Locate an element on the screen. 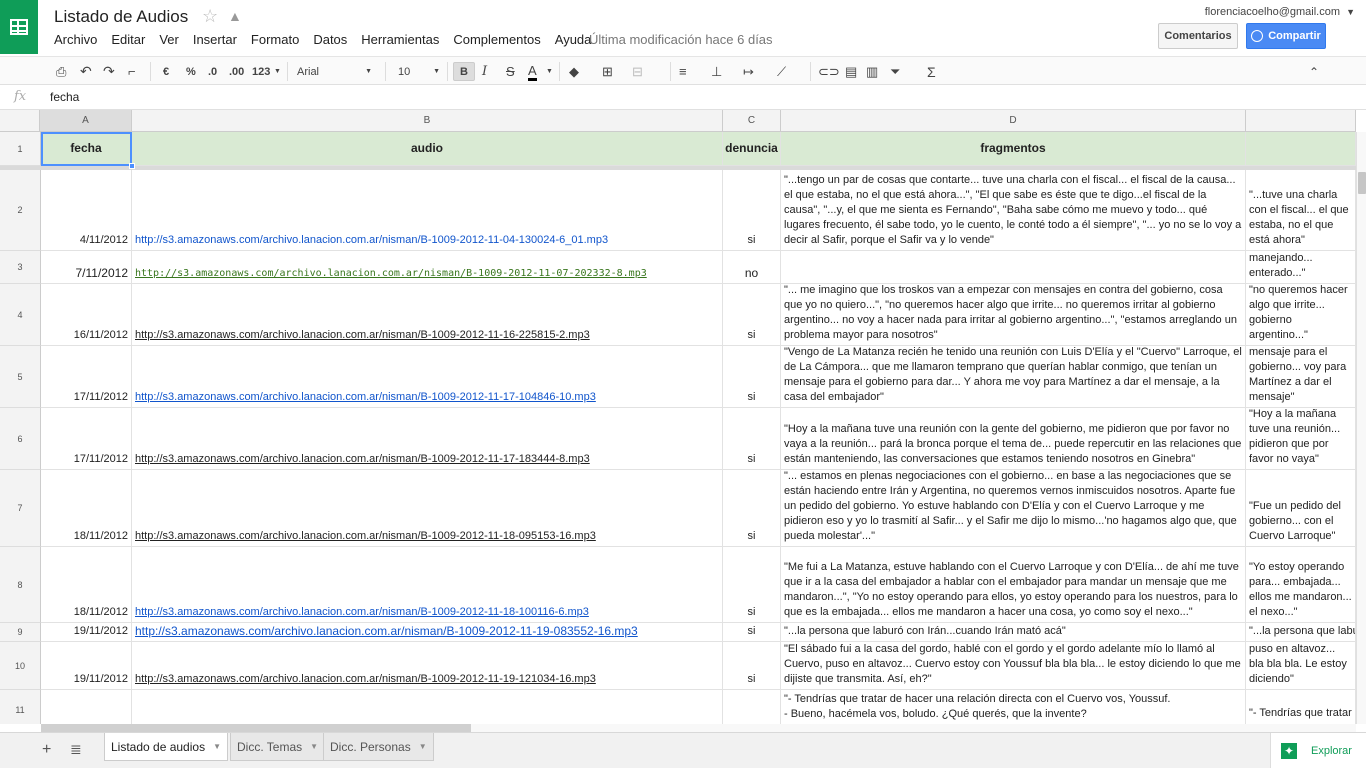 The image size is (1366, 768). move-to-folder-icon: ▲ is located at coordinates (235, 16).